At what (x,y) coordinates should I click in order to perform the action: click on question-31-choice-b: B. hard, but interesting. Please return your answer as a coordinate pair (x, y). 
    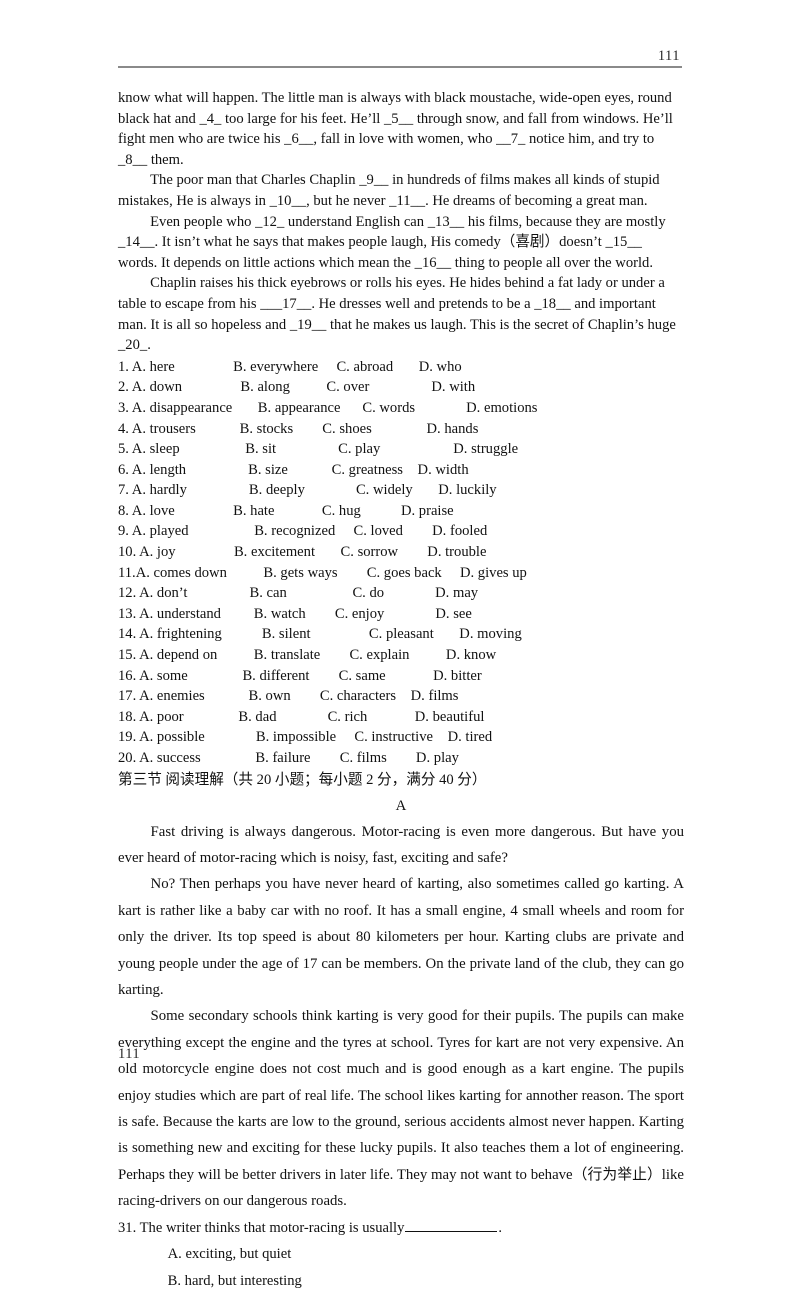
    Looking at the image, I should click on (401, 1281).